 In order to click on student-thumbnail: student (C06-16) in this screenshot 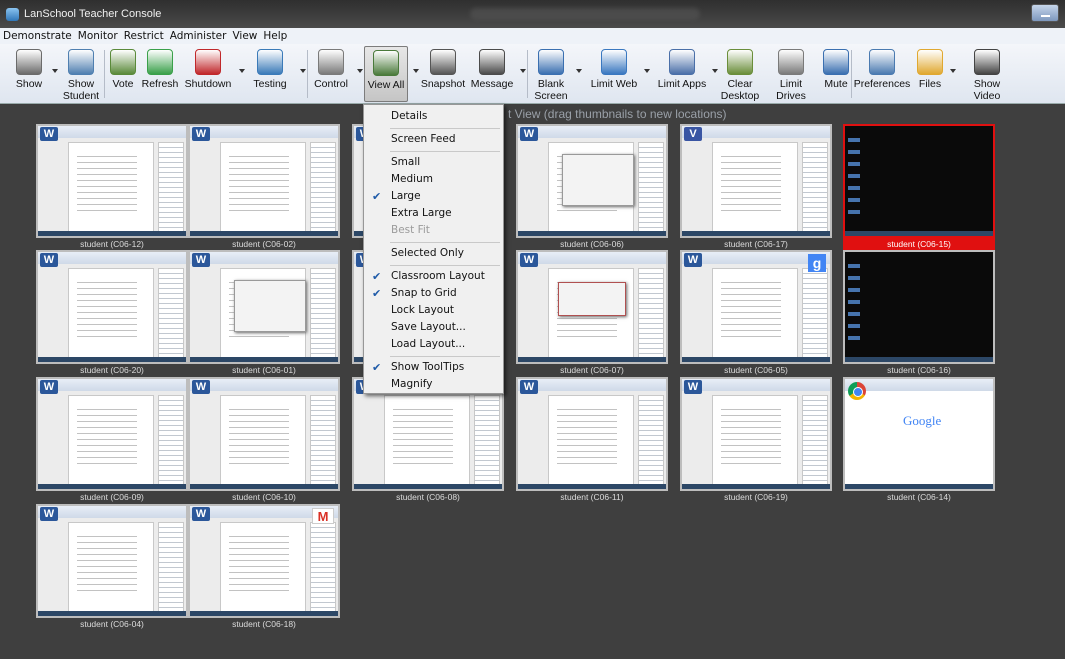, I will do `click(919, 313)`.